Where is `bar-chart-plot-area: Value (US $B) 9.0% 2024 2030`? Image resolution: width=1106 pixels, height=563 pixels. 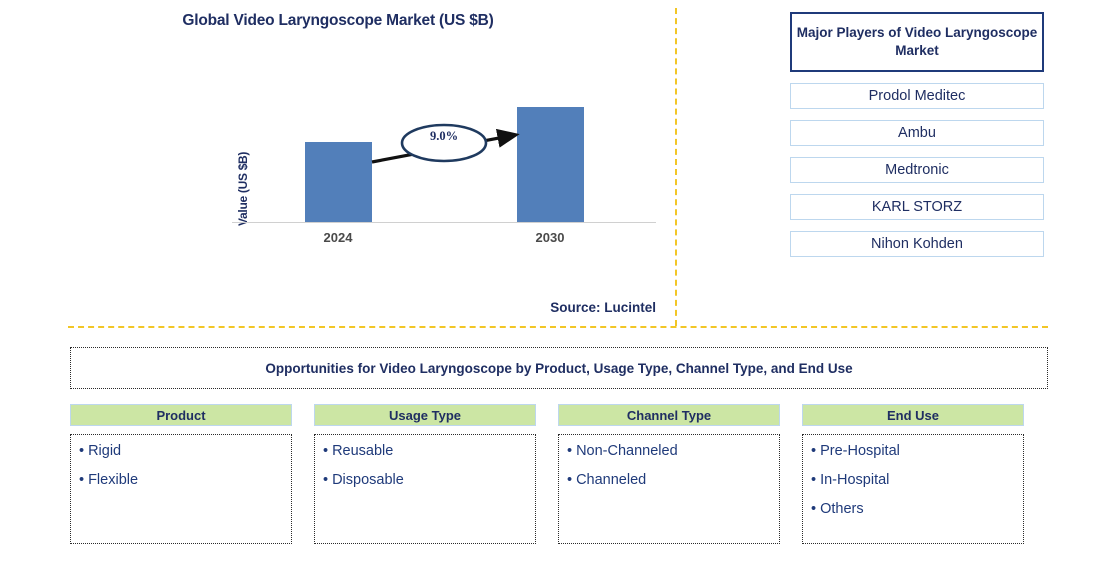 bar-chart-plot-area: Value (US $B) 9.0% 2024 2030 is located at coordinates (444, 167).